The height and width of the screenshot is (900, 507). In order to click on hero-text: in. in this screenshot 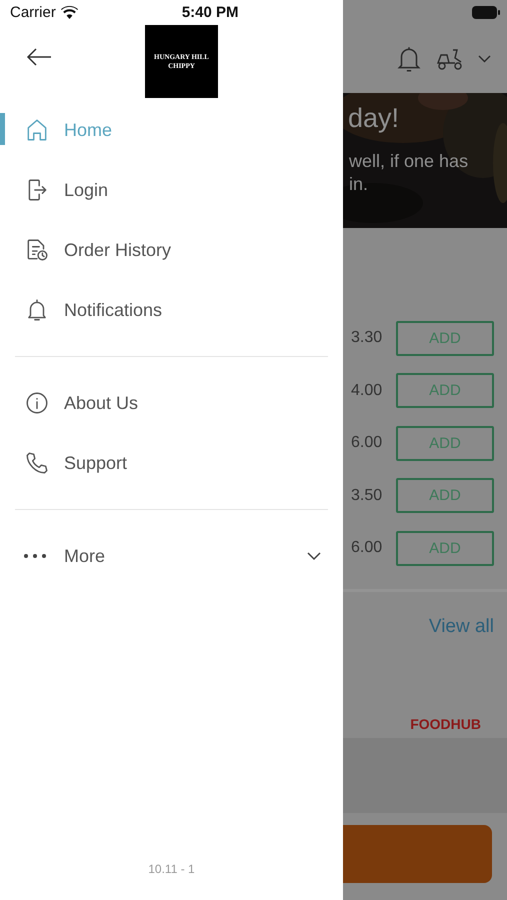, I will do `click(358, 184)`.